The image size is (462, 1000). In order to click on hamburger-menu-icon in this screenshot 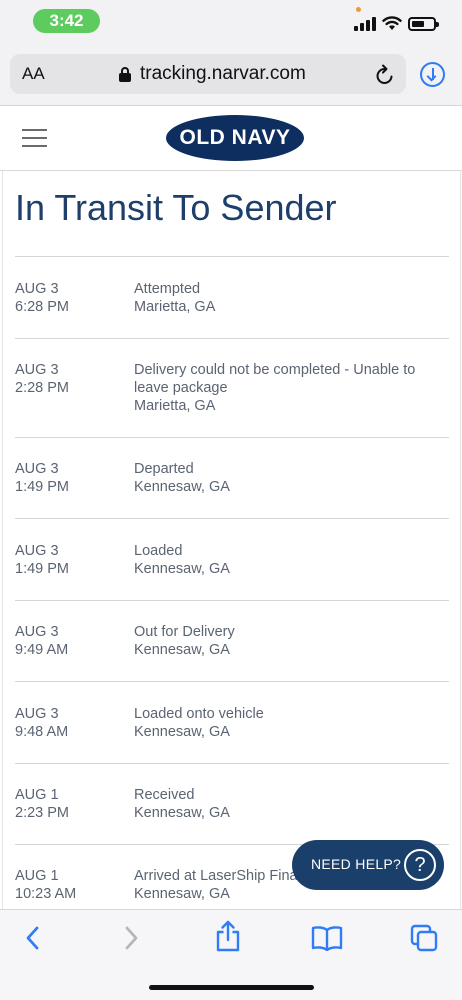, I will do `click(34, 138)`.